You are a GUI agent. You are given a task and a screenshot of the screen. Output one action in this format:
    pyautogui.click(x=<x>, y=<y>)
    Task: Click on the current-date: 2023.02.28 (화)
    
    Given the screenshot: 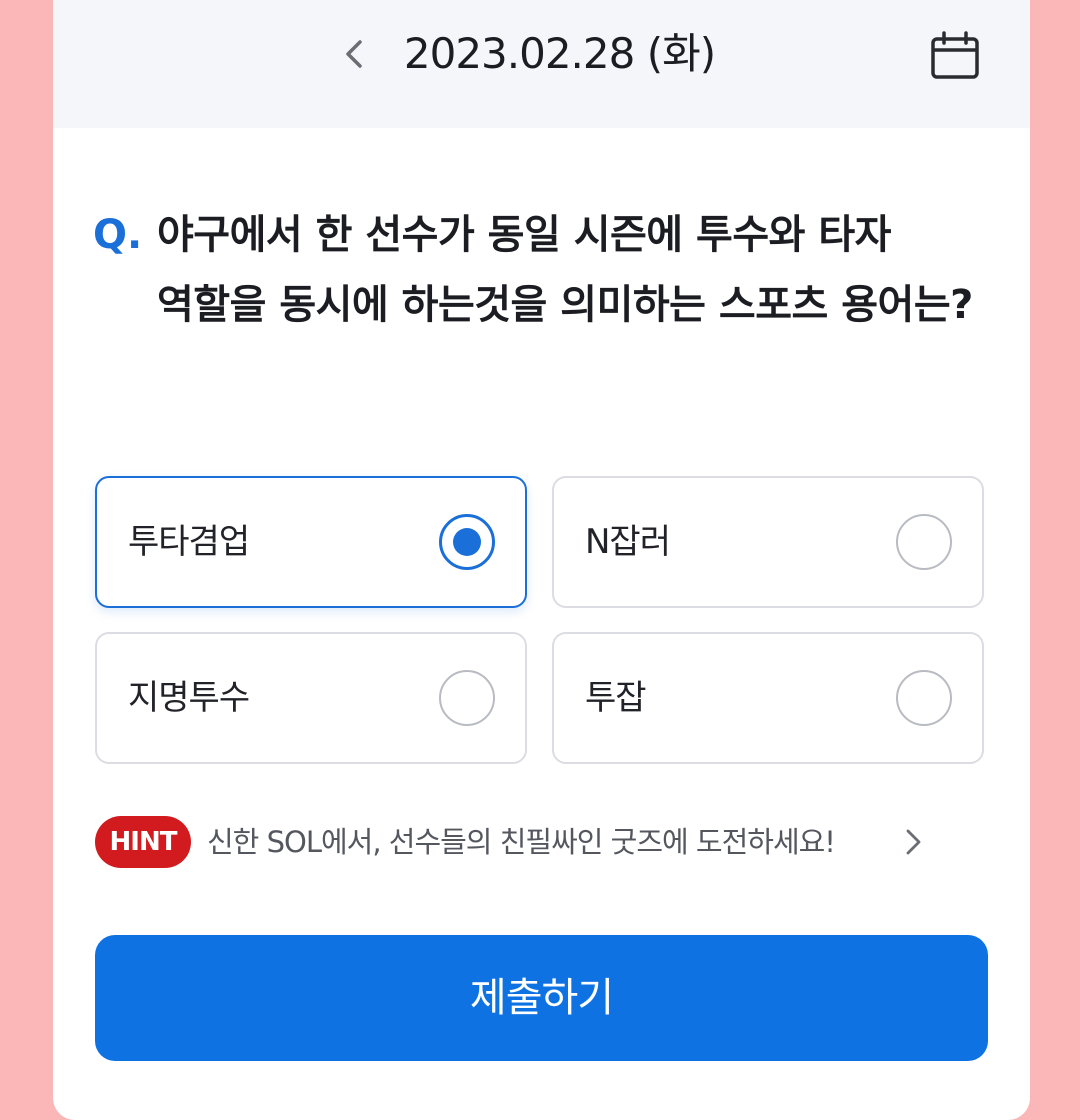 What is the action you would take?
    pyautogui.click(x=559, y=53)
    